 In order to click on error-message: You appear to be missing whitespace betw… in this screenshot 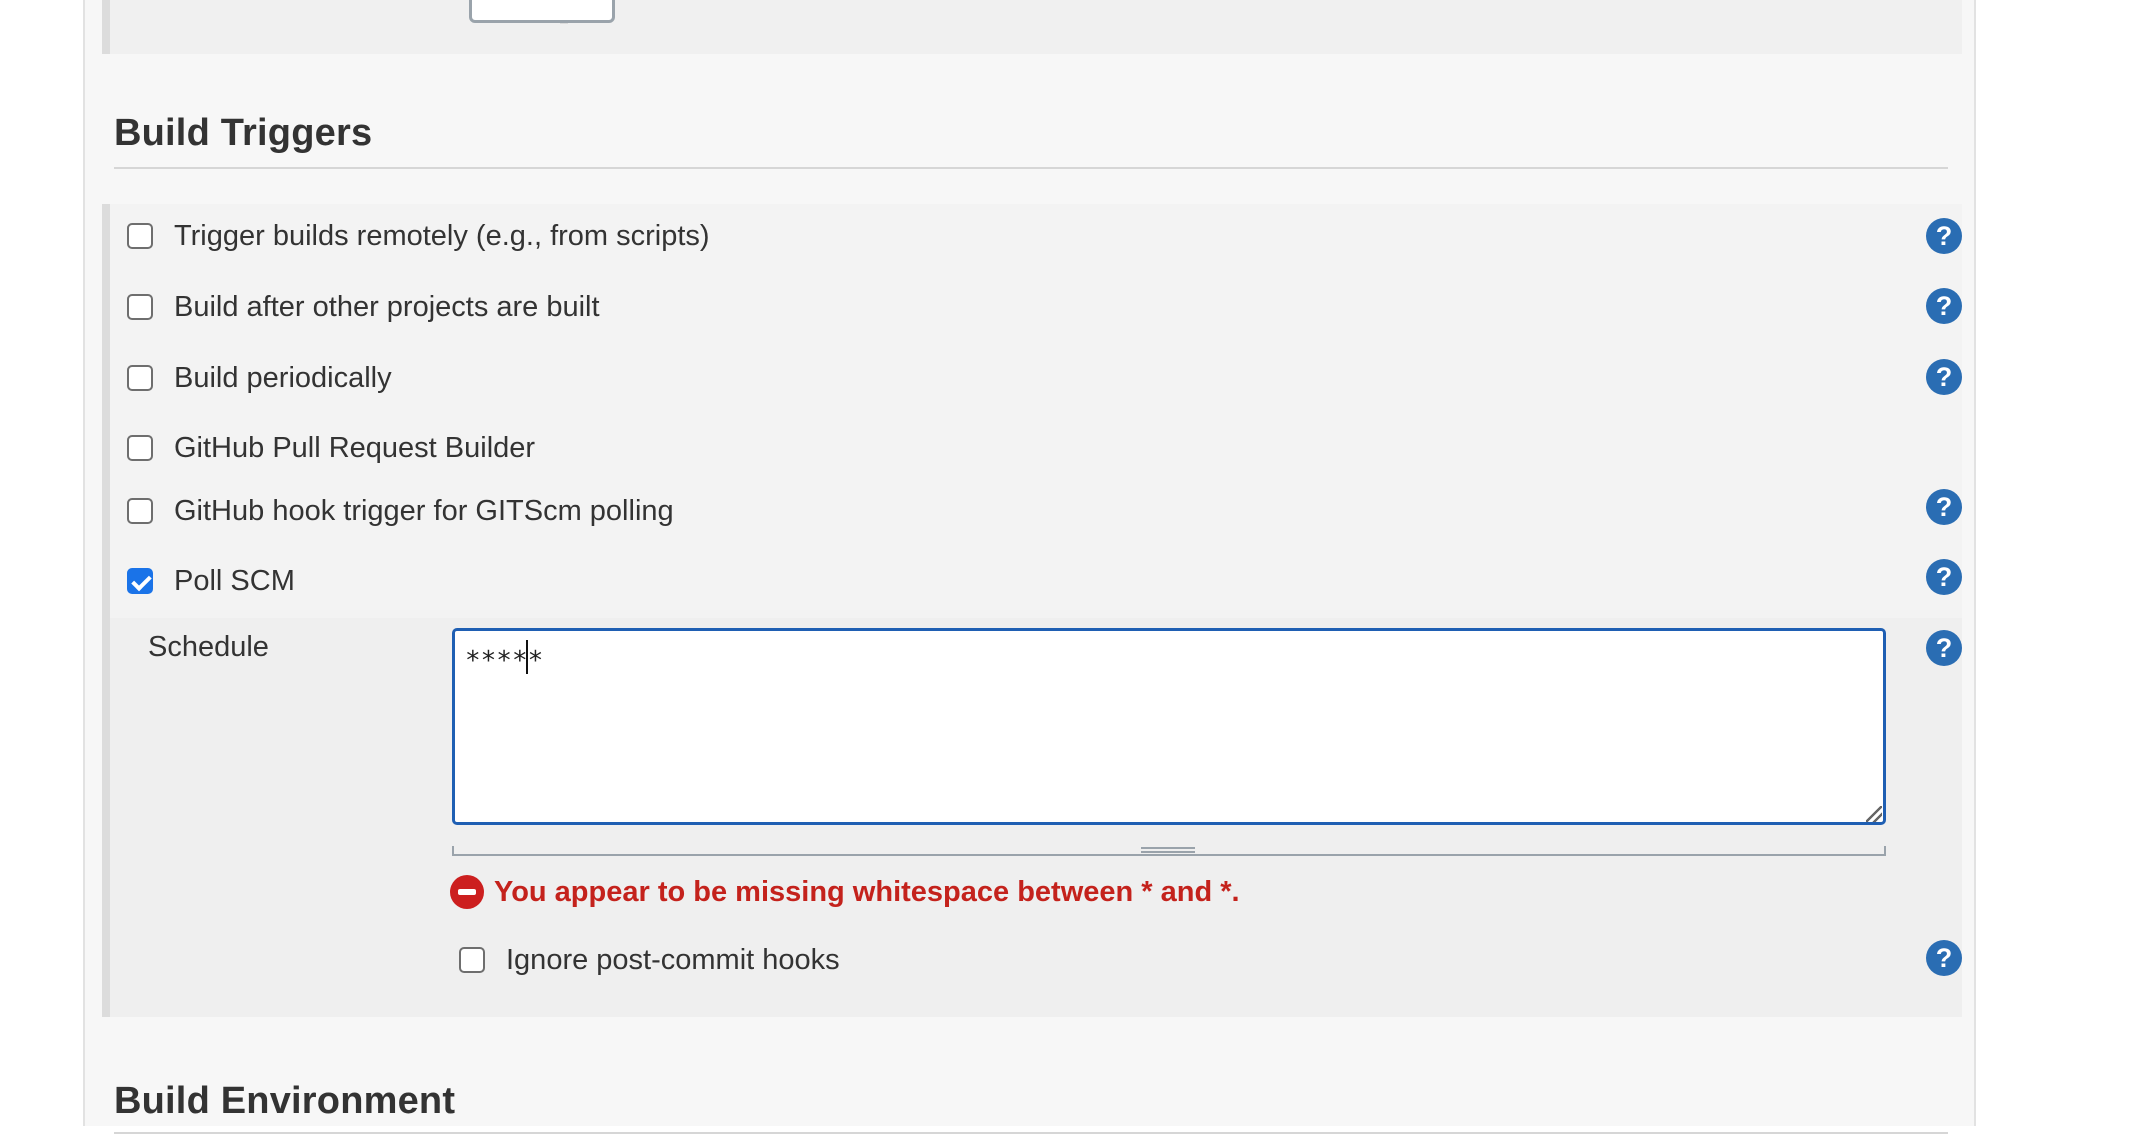, I will do `click(867, 891)`.